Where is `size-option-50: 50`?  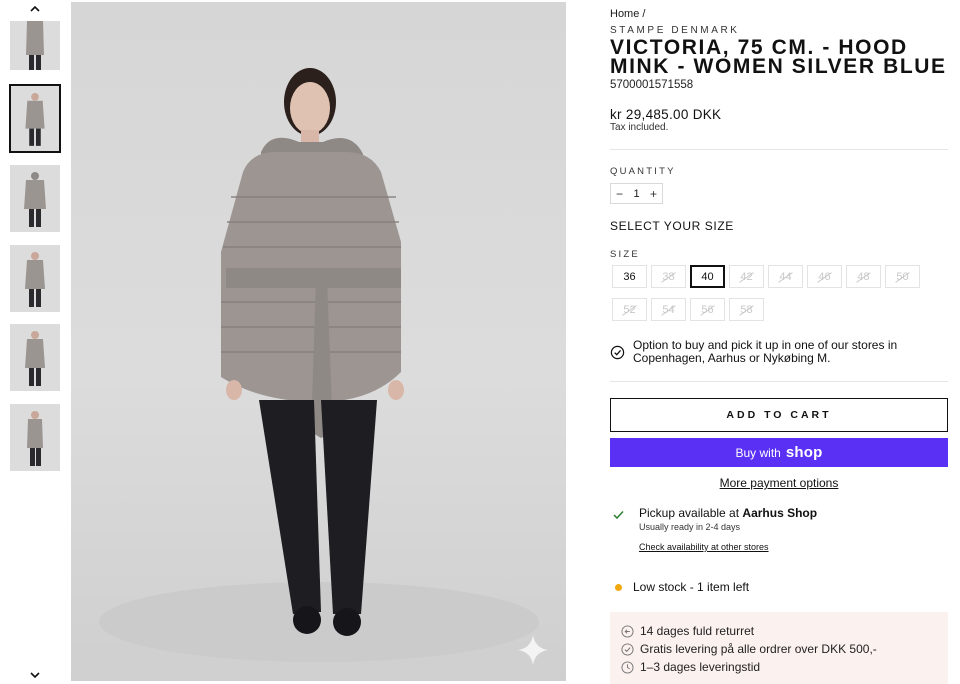 size-option-50: 50 is located at coordinates (902, 276).